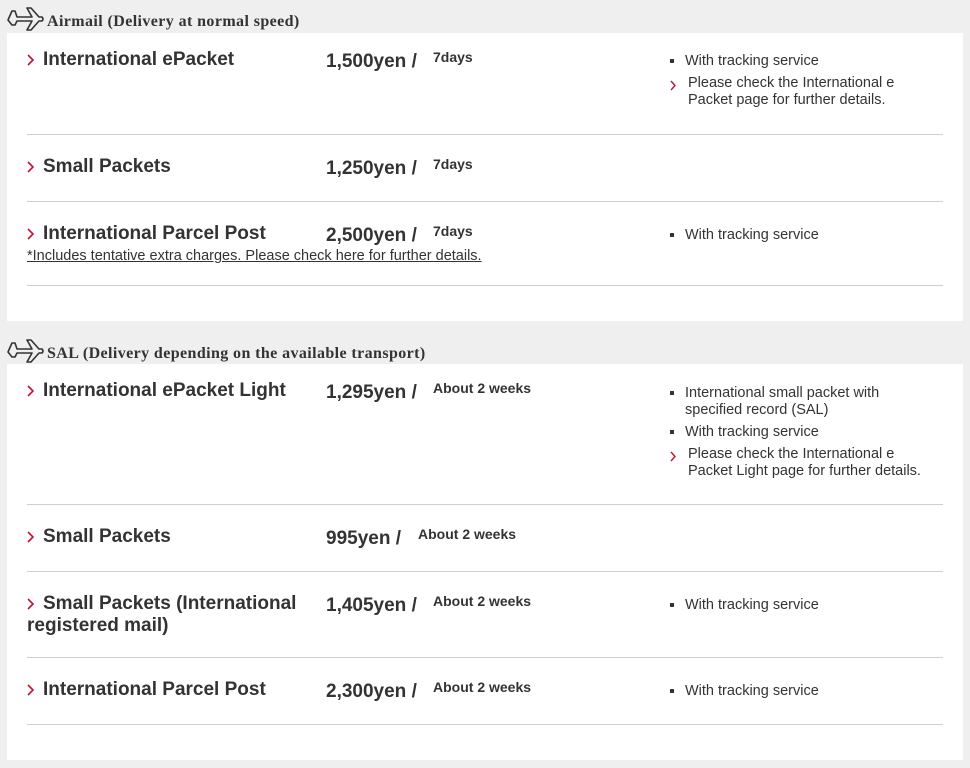 The height and width of the screenshot is (768, 970). Describe the element at coordinates (138, 60) in the screenshot. I see `service-name-link: International ePacket` at that location.